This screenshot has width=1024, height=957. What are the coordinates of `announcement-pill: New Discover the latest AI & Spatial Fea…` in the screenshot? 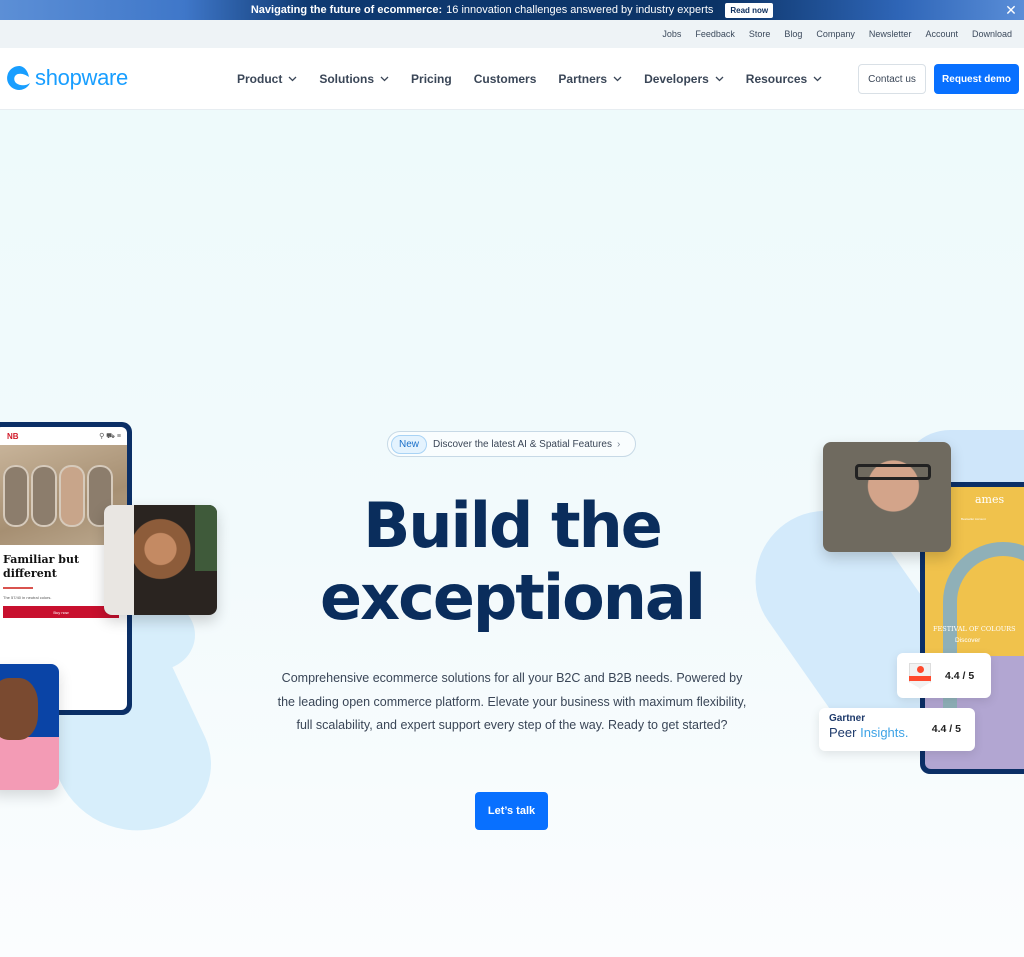 It's located at (511, 444).